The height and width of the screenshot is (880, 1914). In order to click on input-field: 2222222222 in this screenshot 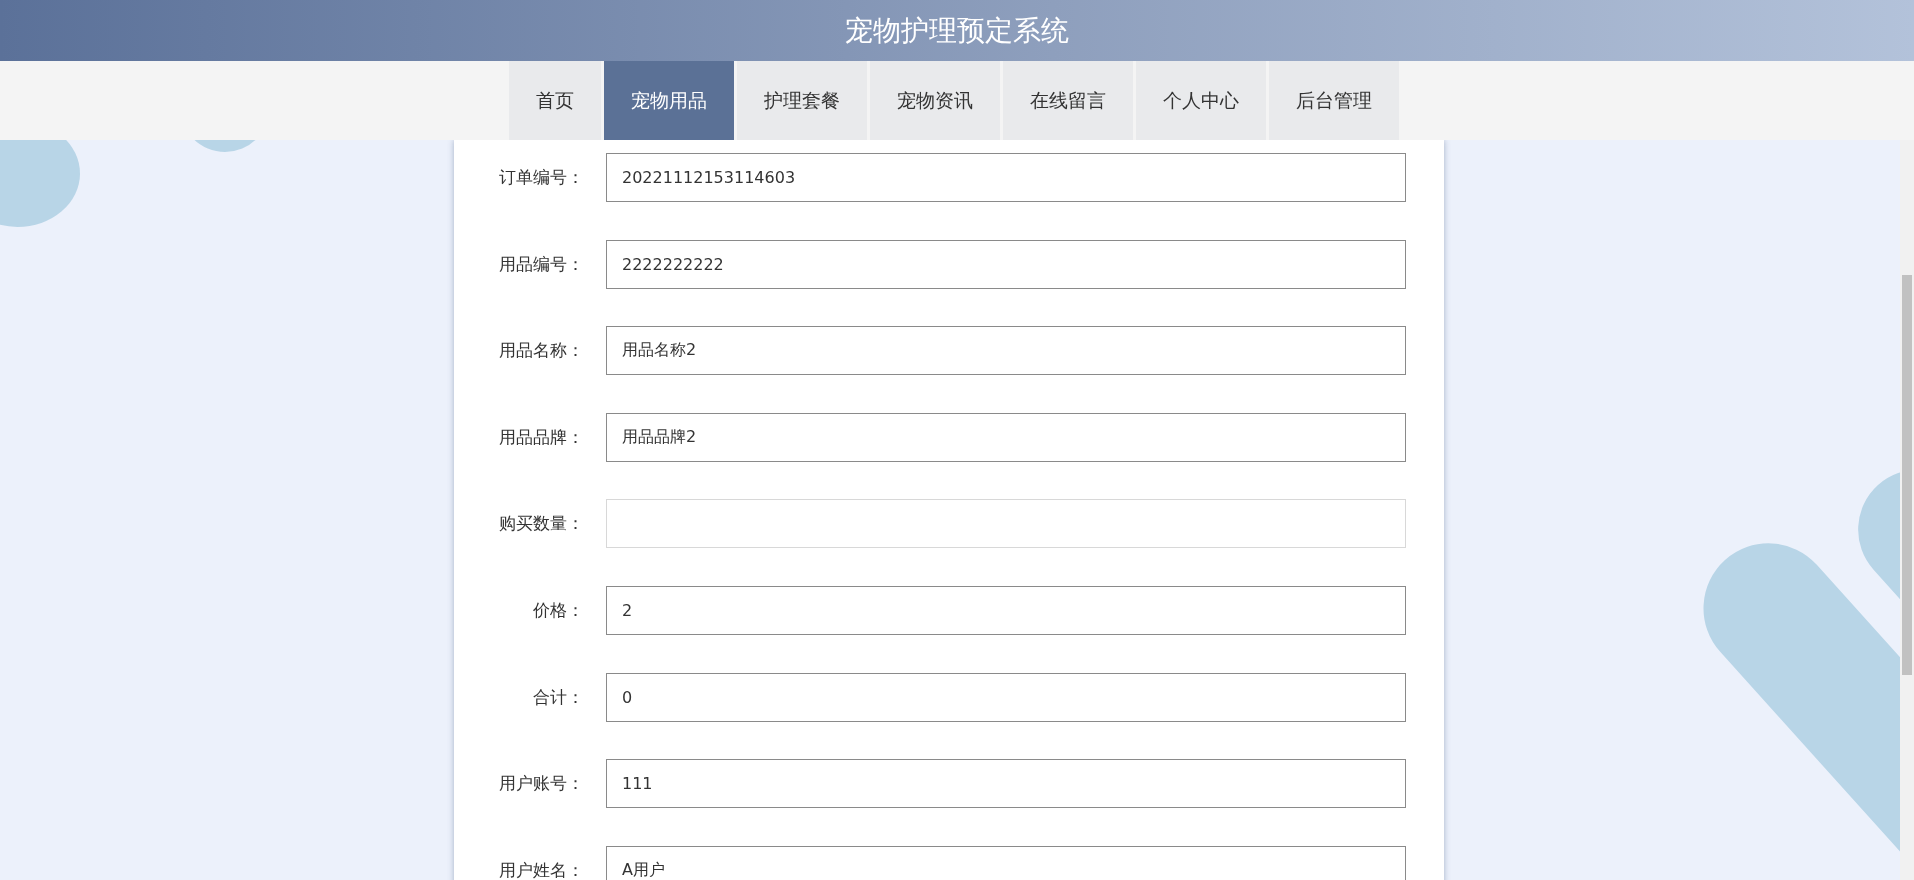, I will do `click(1006, 264)`.